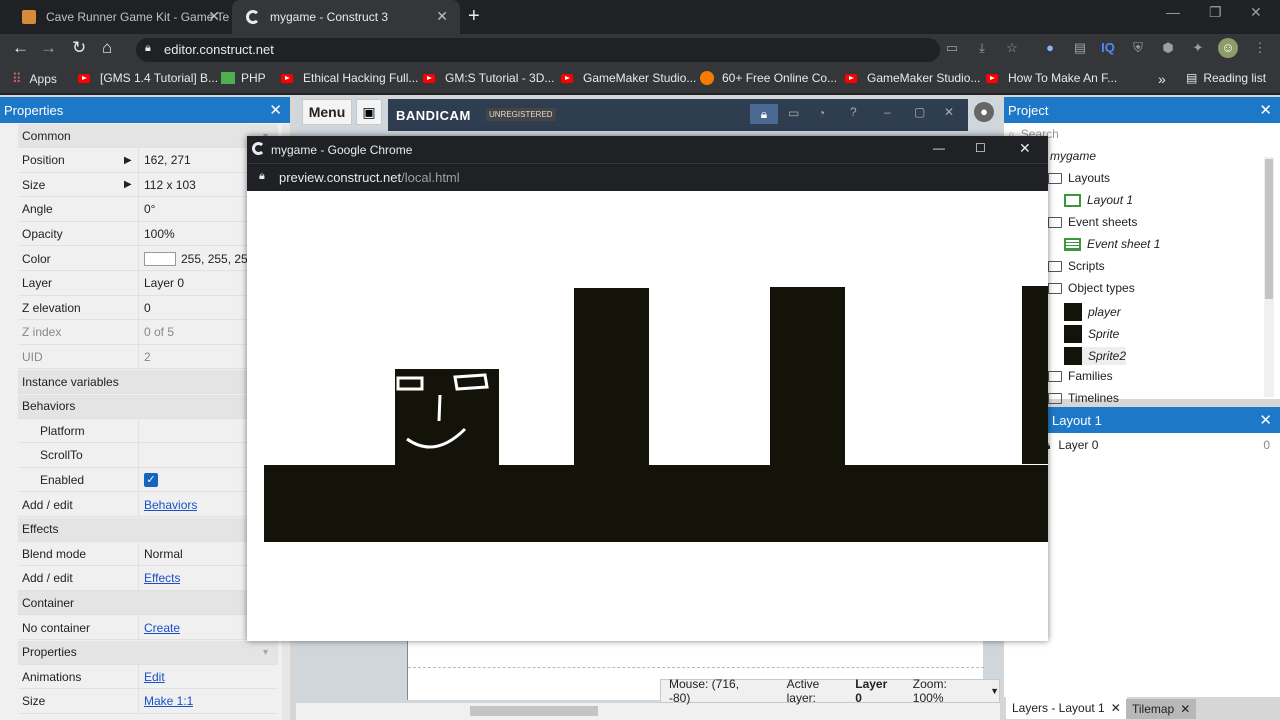 The height and width of the screenshot is (720, 1280). I want to click on color-swatch, so click(160, 258).